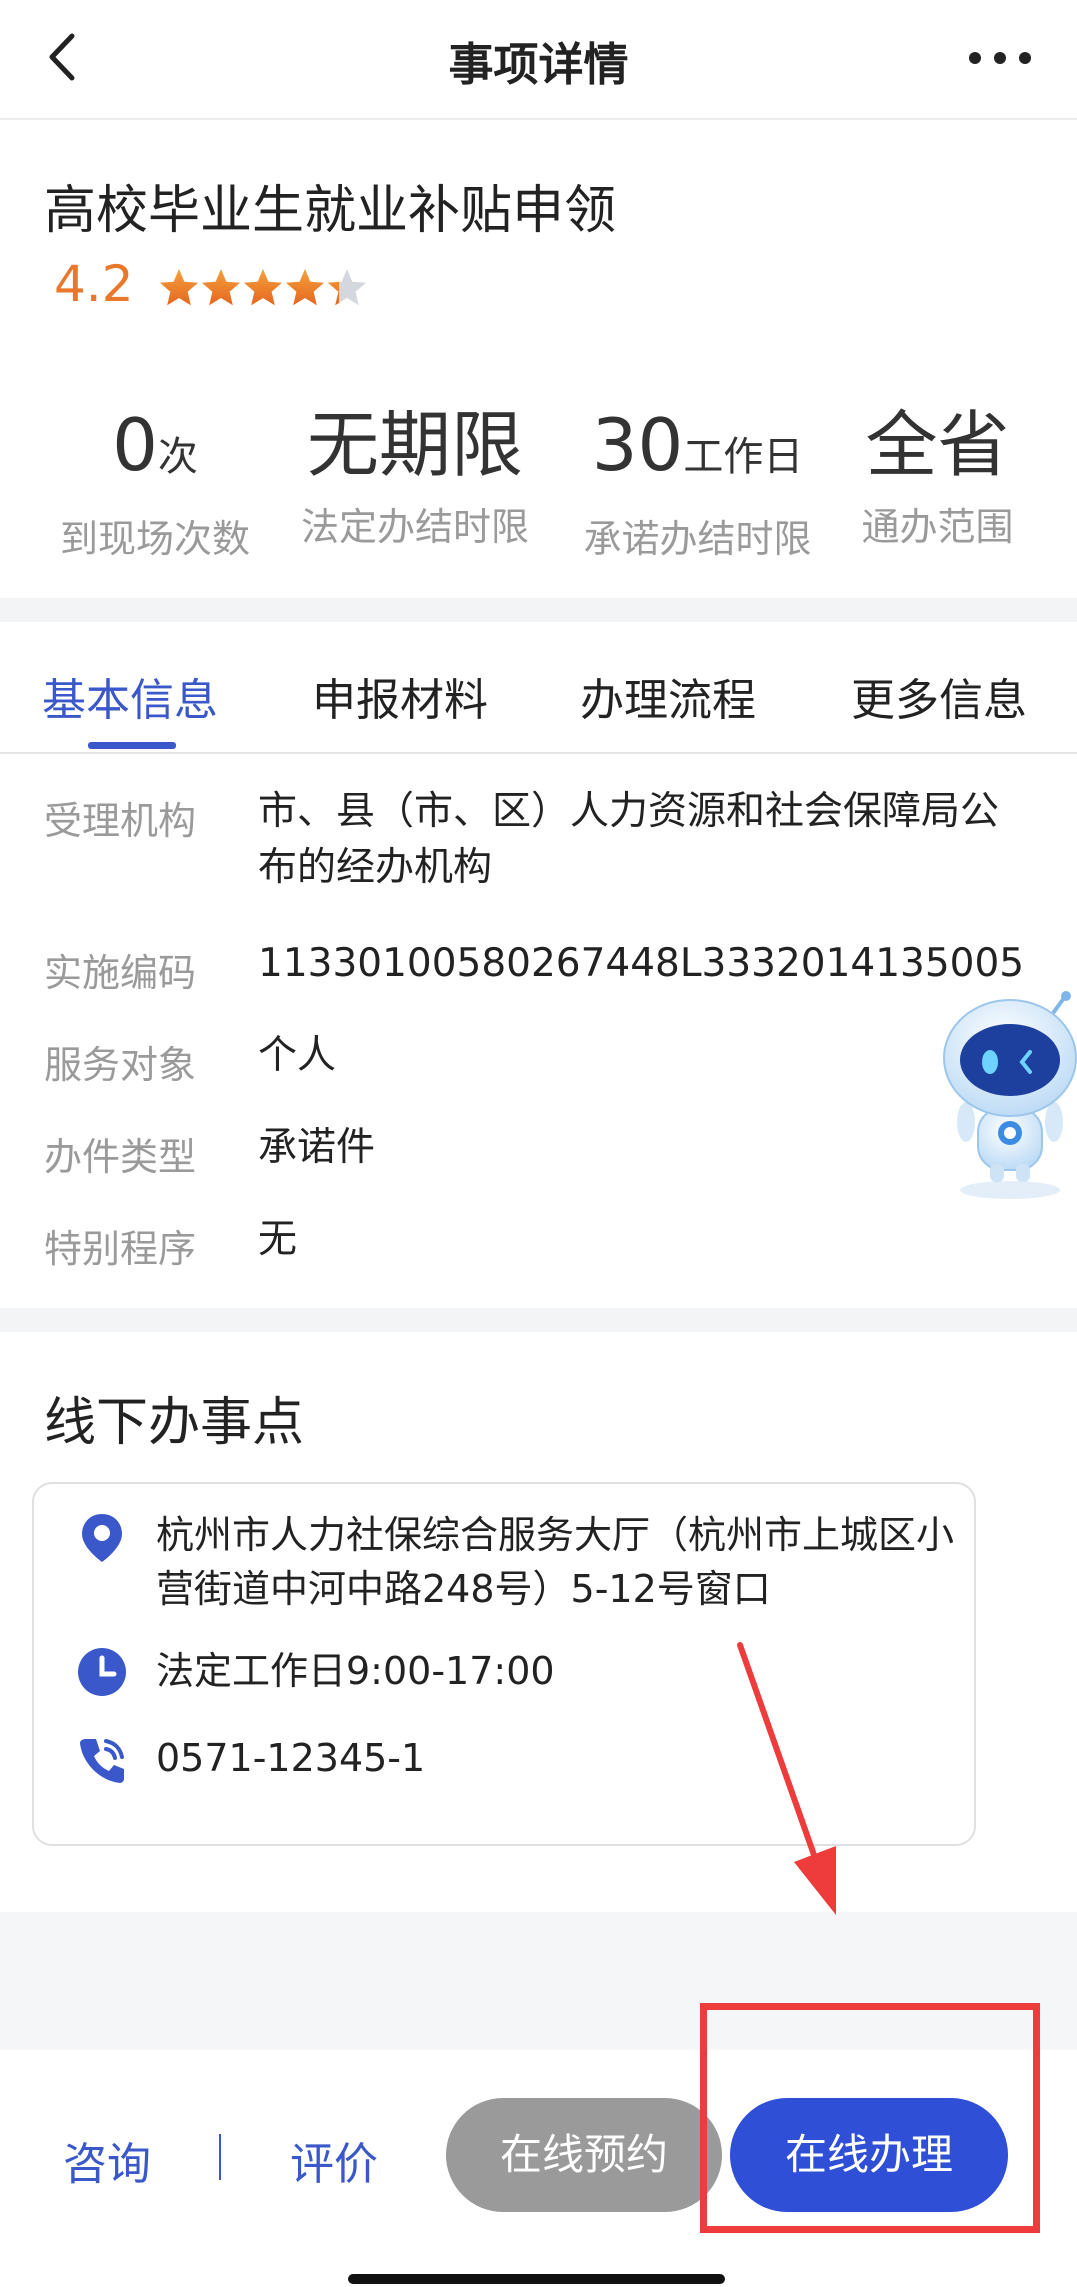 The image size is (1077, 2287). Describe the element at coordinates (132, 745) in the screenshot. I see `active-tab-indicator` at that location.